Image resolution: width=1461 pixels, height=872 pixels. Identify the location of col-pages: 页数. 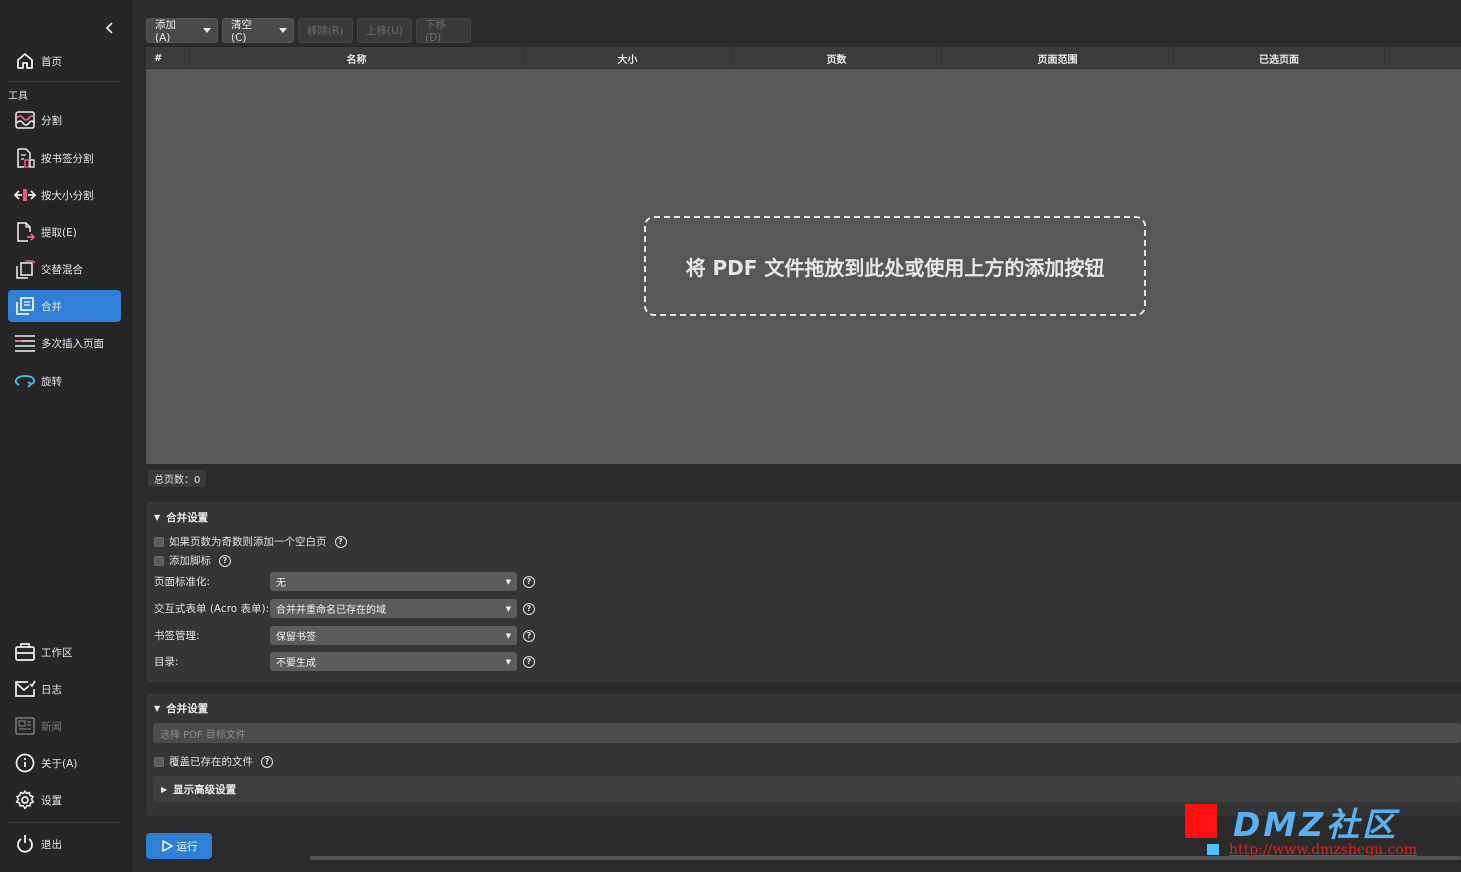
(837, 58).